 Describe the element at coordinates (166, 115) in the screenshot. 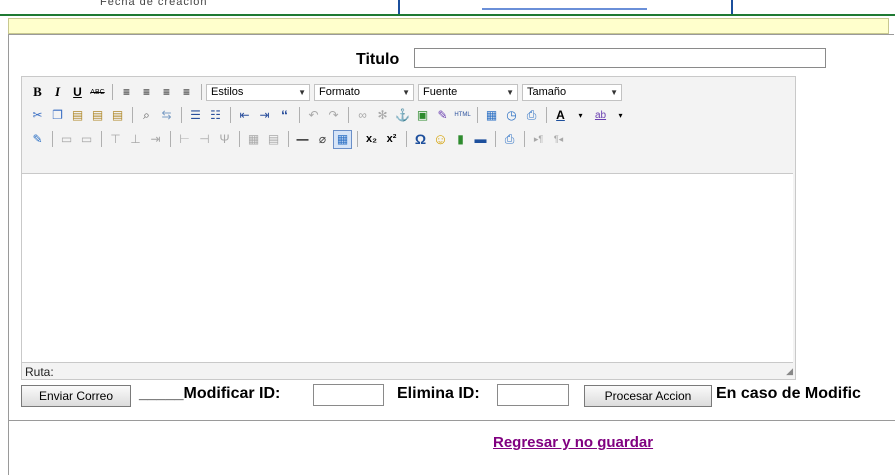

I see `replace-icon: ⇆` at that location.